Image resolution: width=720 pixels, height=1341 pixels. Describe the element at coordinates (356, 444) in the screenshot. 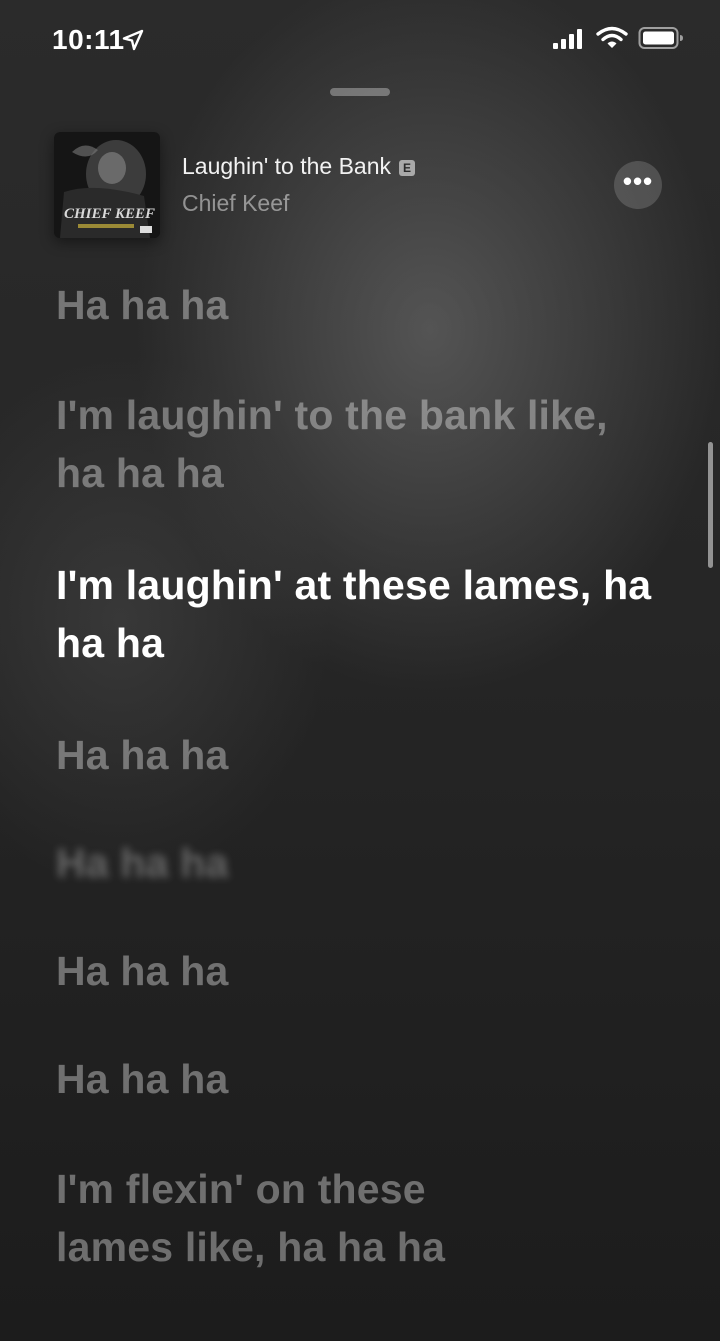

I see `lyric-line: I'm laughin' to the bank like, ha ha ha` at that location.